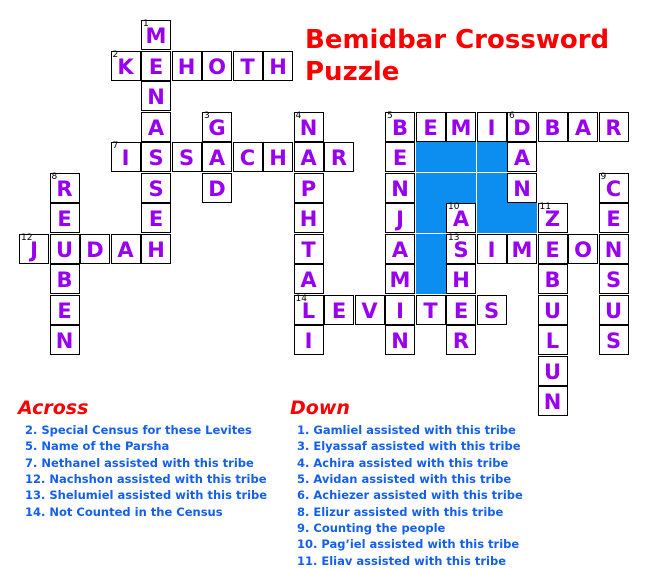 The width and height of the screenshot is (668, 569). What do you see at coordinates (156, 446) in the screenshot?
I see `clue-item: 5. Name of the Parsha` at bounding box center [156, 446].